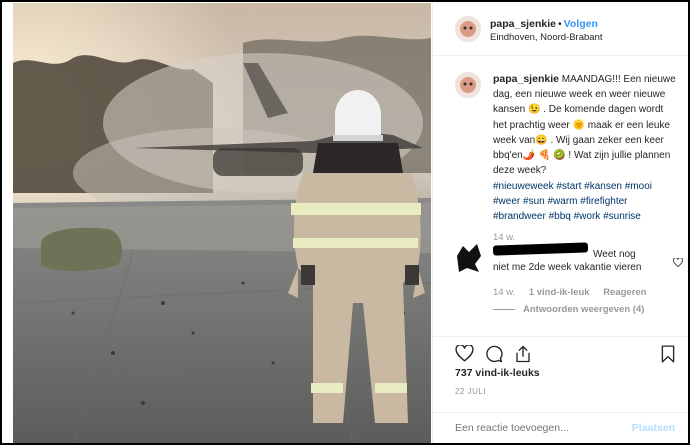  Describe the element at coordinates (523, 24) in the screenshot. I see `username-link: papa_sjenkie` at that location.